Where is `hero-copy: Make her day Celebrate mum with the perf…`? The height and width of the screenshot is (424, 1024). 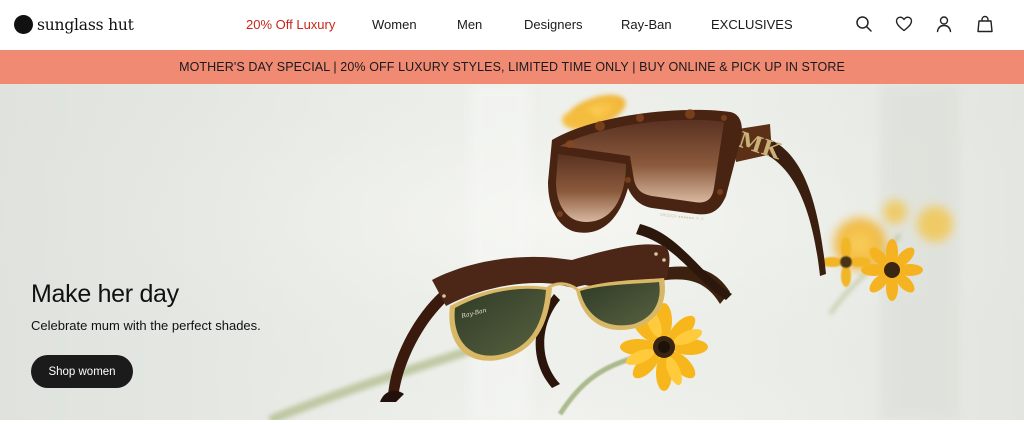
hero-copy: Make her day Celebrate mum with the perf… is located at coordinates (146, 306).